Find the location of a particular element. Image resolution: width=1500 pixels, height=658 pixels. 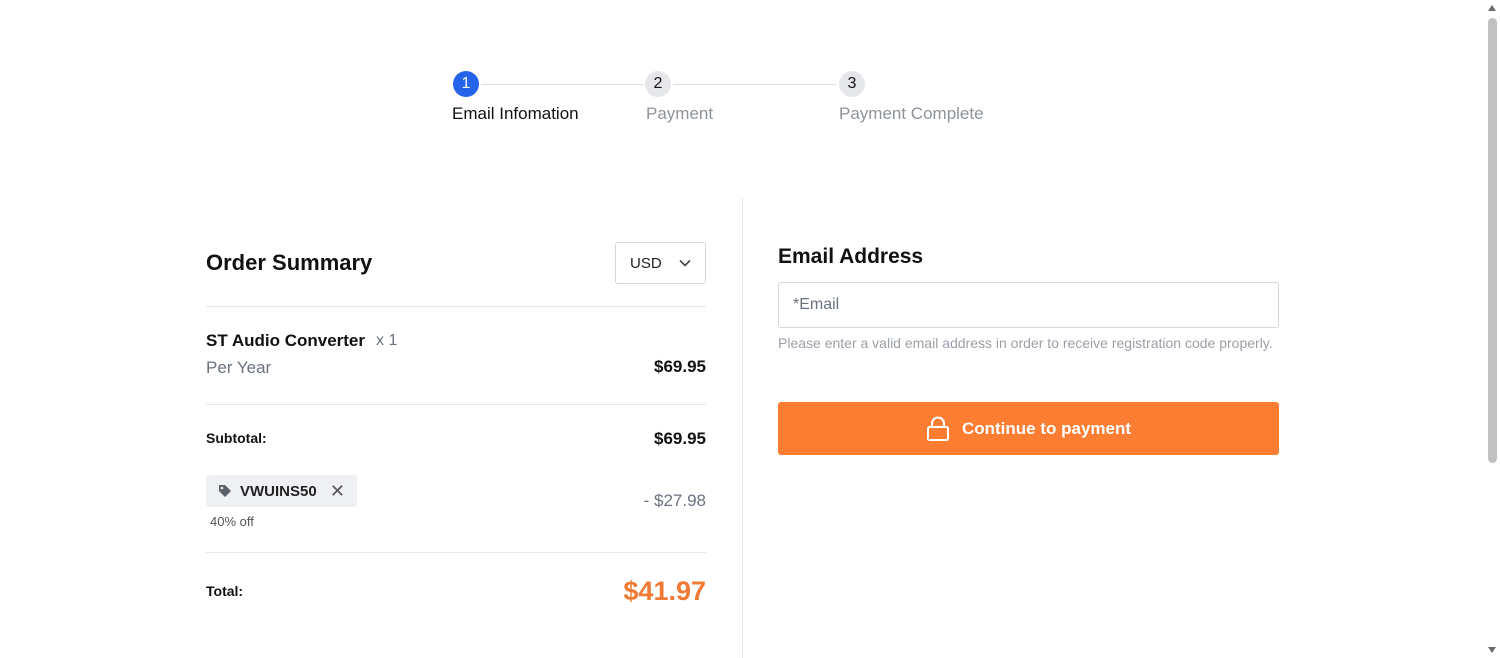

chevron-down-icon is located at coordinates (685, 263).